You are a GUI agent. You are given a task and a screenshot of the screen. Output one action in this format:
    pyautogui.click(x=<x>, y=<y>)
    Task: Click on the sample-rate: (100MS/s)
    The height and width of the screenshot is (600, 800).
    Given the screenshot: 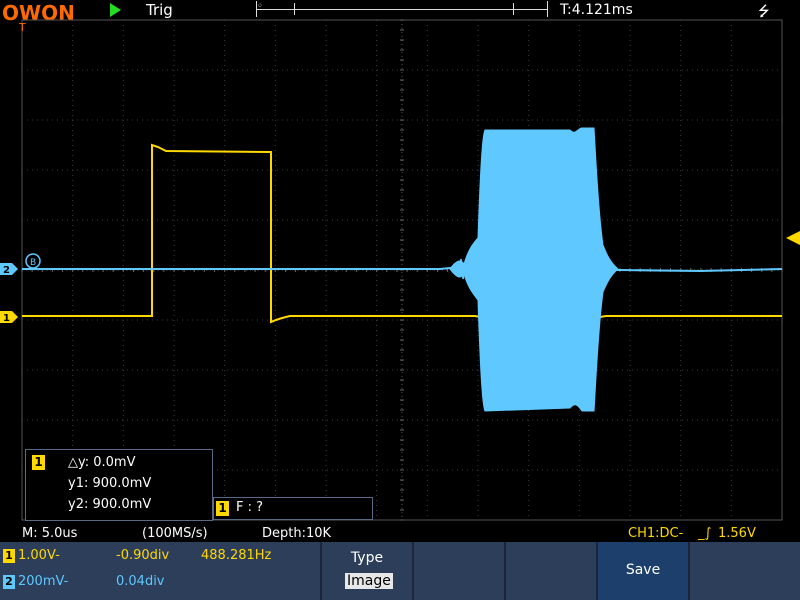 What is the action you would take?
    pyautogui.click(x=175, y=533)
    